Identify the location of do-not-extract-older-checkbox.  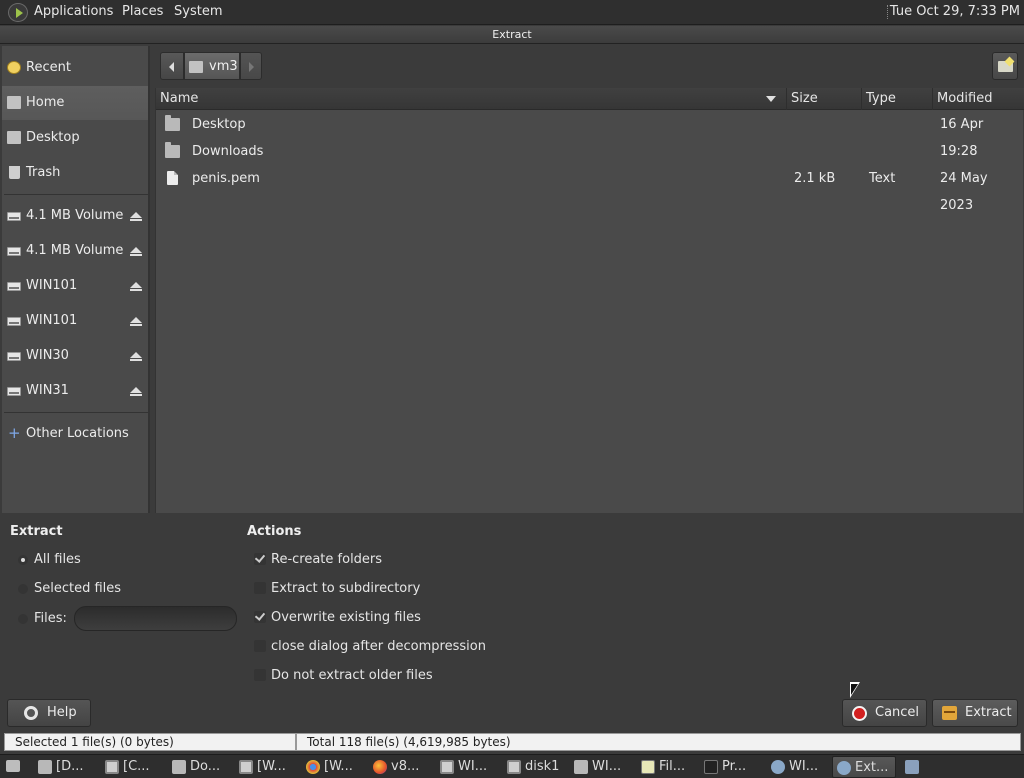
(260, 675).